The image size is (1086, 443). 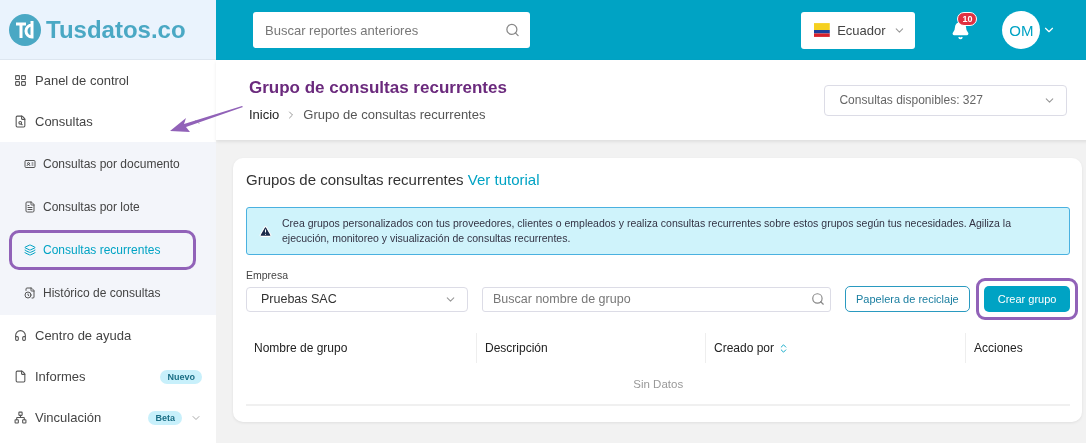 I want to click on sidebar-item: Centro de ayuda, so click(x=108, y=335).